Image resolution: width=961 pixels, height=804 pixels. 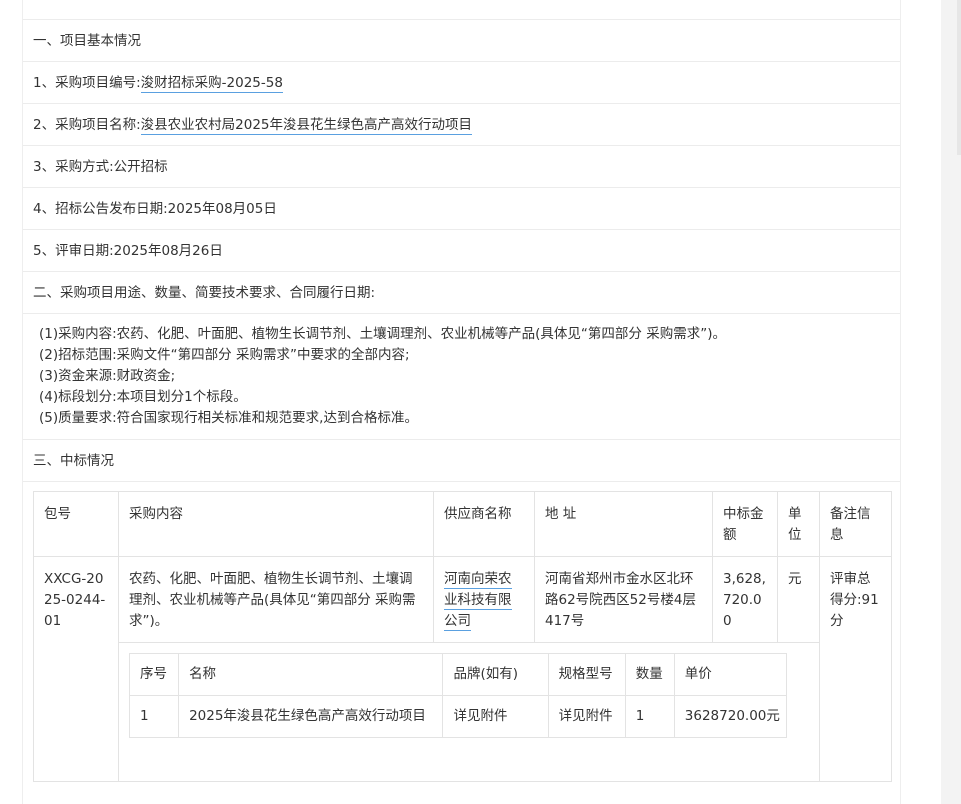 What do you see at coordinates (73, 461) in the screenshot?
I see `section-title: 三、中标情况` at bounding box center [73, 461].